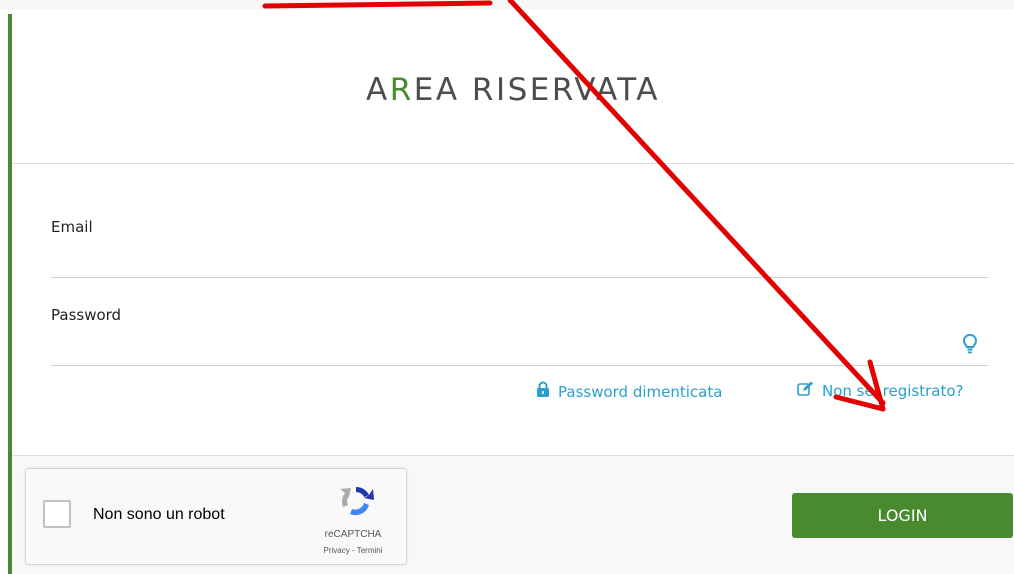 Image resolution: width=1014 pixels, height=574 pixels. Describe the element at coordinates (970, 344) in the screenshot. I see `lightbulb-icon` at that location.